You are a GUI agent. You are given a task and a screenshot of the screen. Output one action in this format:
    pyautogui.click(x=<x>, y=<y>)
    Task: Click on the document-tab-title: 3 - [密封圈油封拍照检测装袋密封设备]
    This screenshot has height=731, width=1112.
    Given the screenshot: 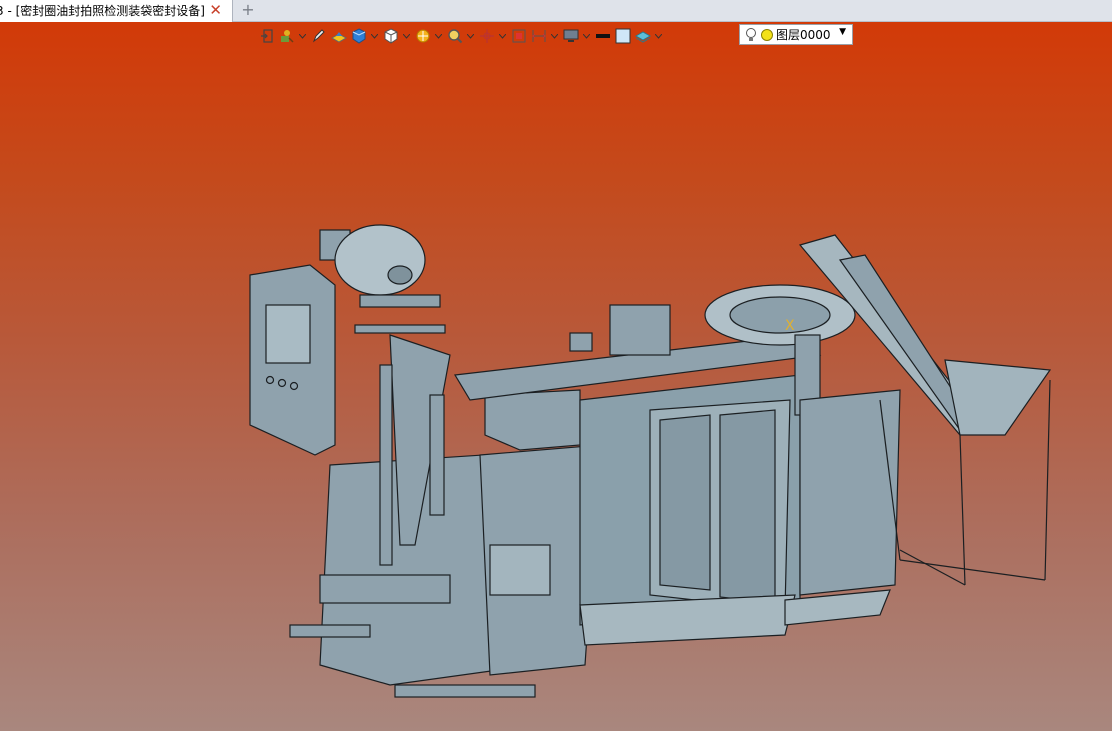 What is the action you would take?
    pyautogui.click(x=102, y=11)
    